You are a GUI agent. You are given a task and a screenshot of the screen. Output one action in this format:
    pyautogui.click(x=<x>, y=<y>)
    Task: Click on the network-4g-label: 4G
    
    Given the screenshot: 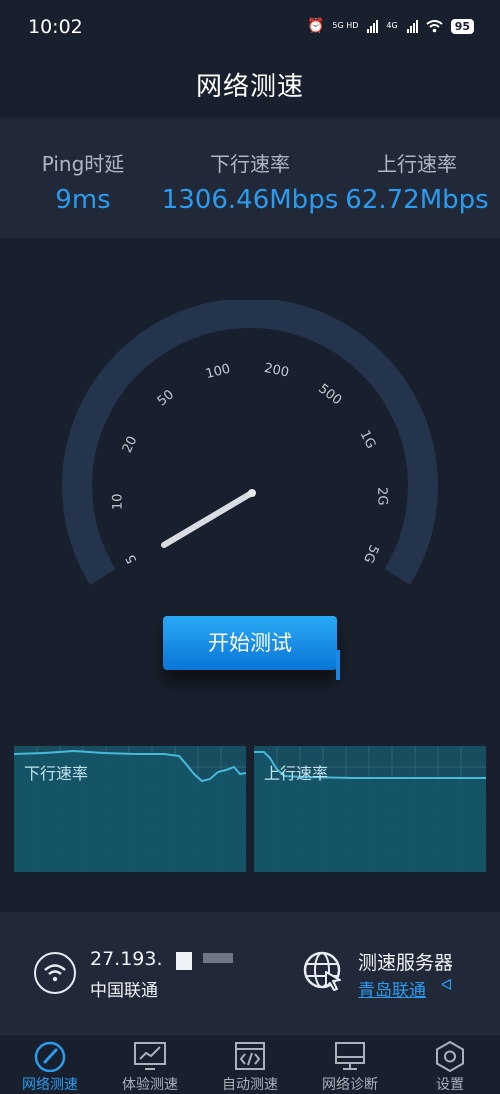 What is the action you would take?
    pyautogui.click(x=392, y=25)
    